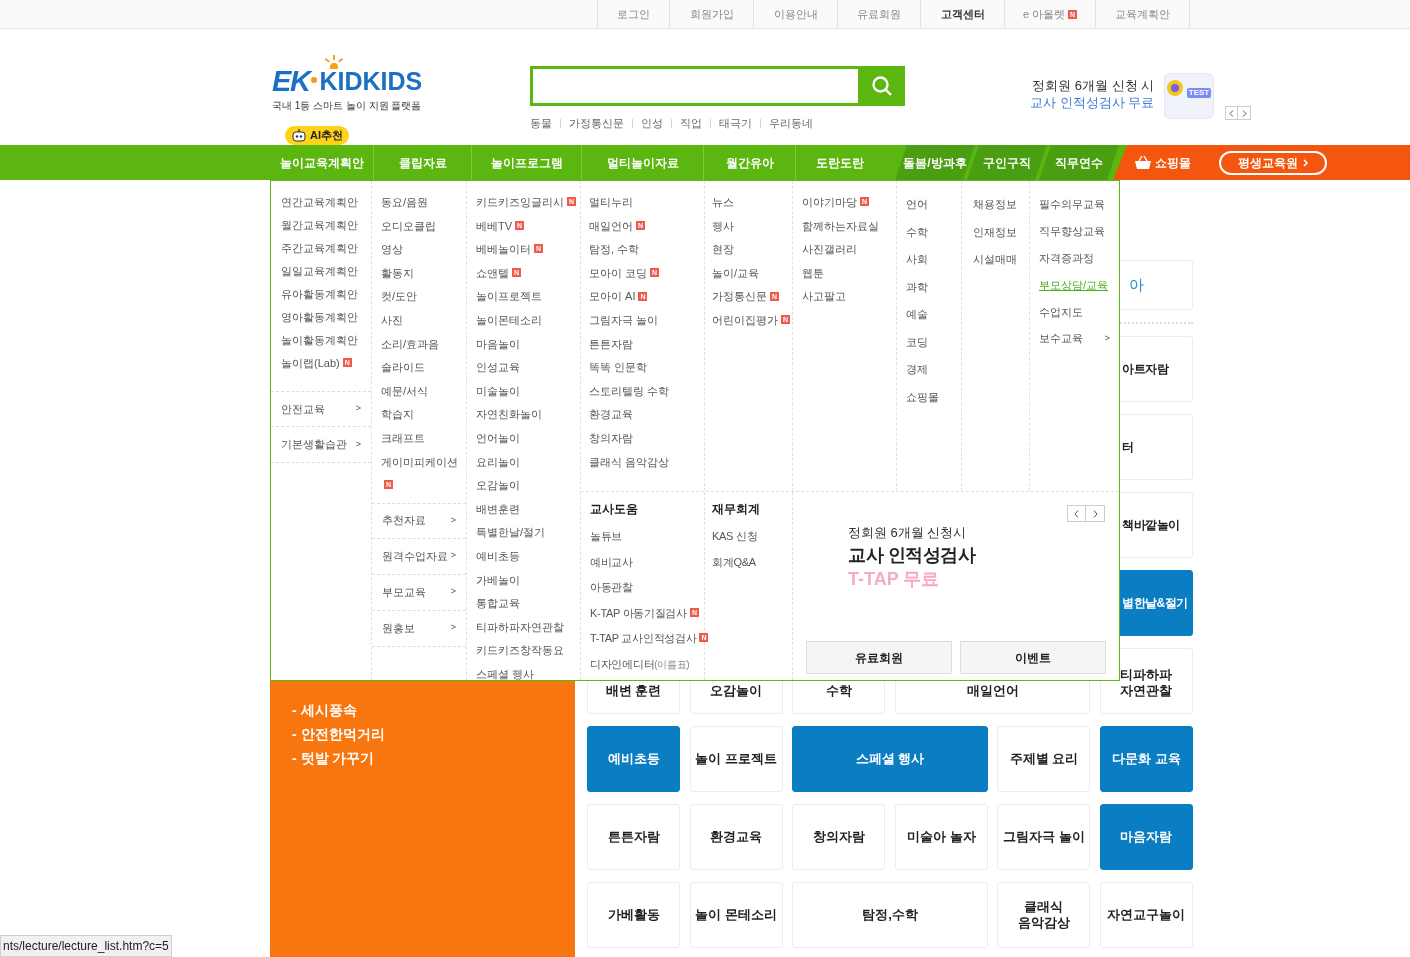 The width and height of the screenshot is (1410, 957). Describe the element at coordinates (614, 249) in the screenshot. I see `menu-link: 탐정, 수학` at that location.